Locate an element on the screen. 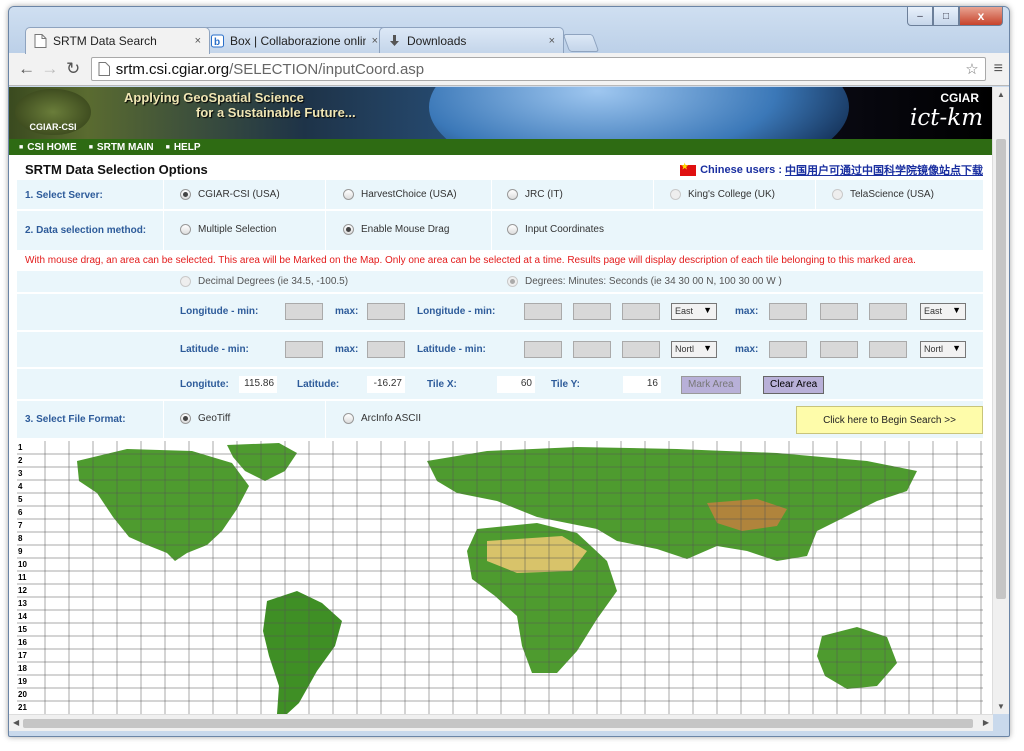  nav-help: HELP is located at coordinates (183, 147).